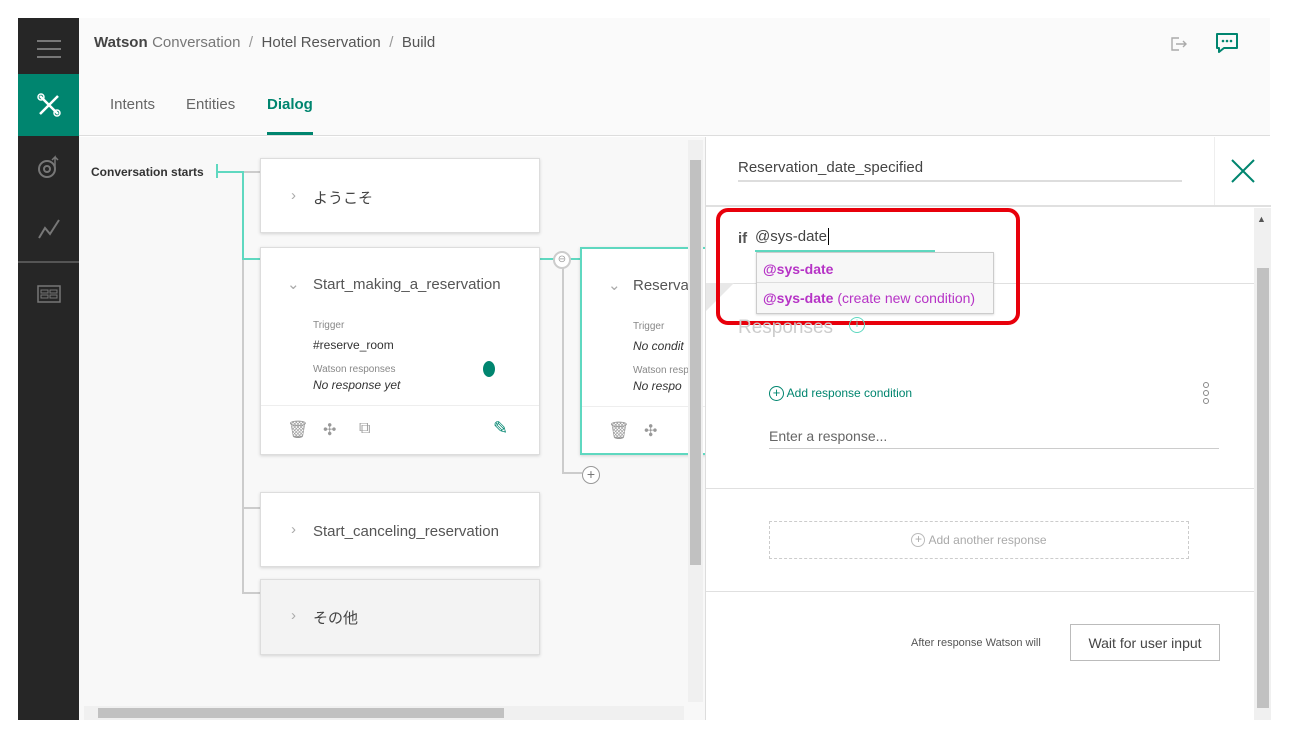 The image size is (1294, 746). What do you see at coordinates (1145, 642) in the screenshot?
I see `wait-for-user-input-button: Wait for user input` at bounding box center [1145, 642].